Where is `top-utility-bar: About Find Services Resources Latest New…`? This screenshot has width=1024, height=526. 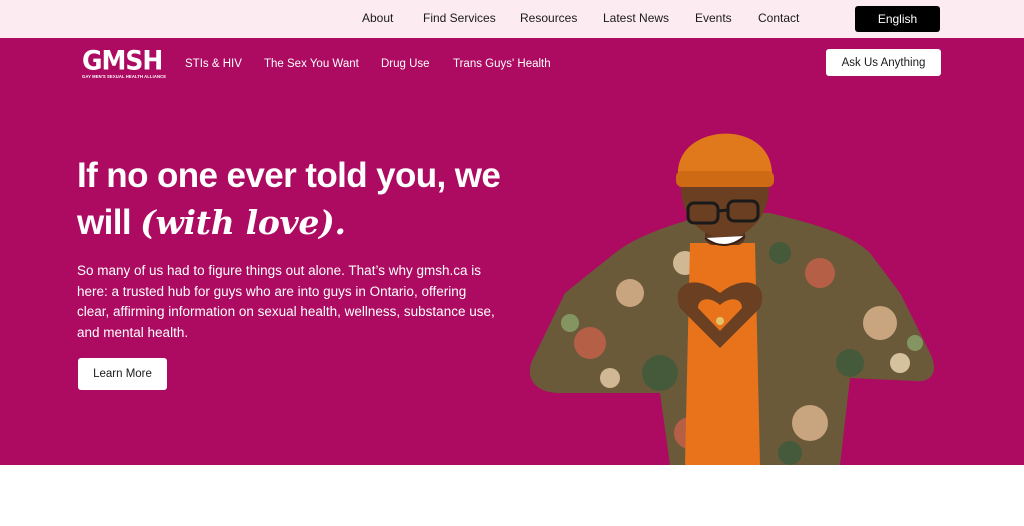 top-utility-bar: About Find Services Resources Latest New… is located at coordinates (512, 19).